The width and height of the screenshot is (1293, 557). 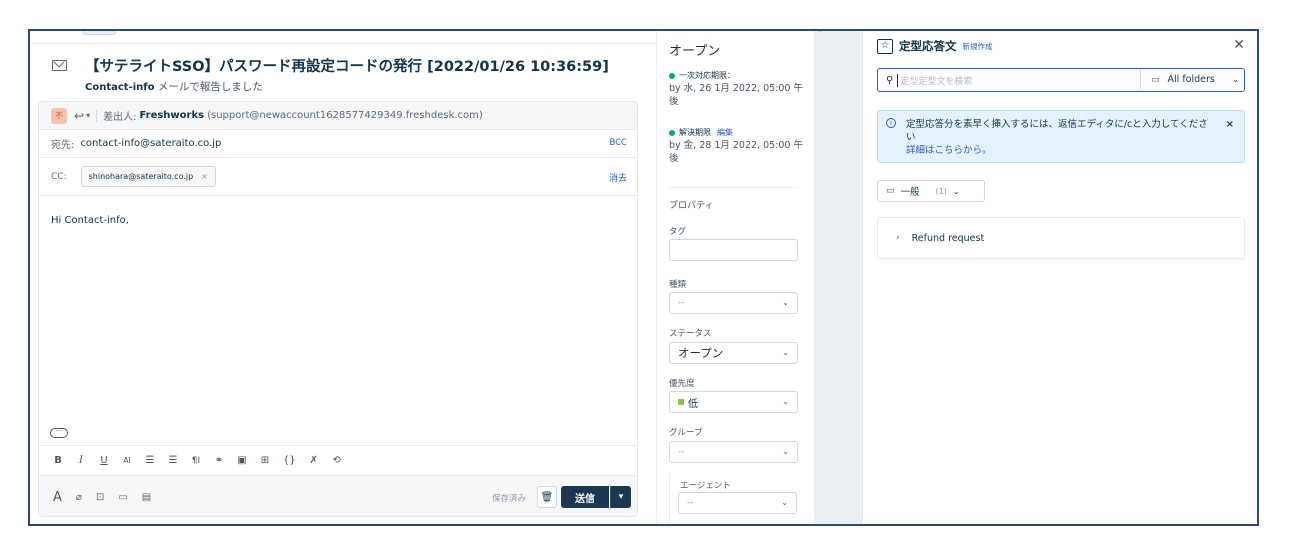 What do you see at coordinates (99, 33) in the screenshot?
I see `top-tab-stub` at bounding box center [99, 33].